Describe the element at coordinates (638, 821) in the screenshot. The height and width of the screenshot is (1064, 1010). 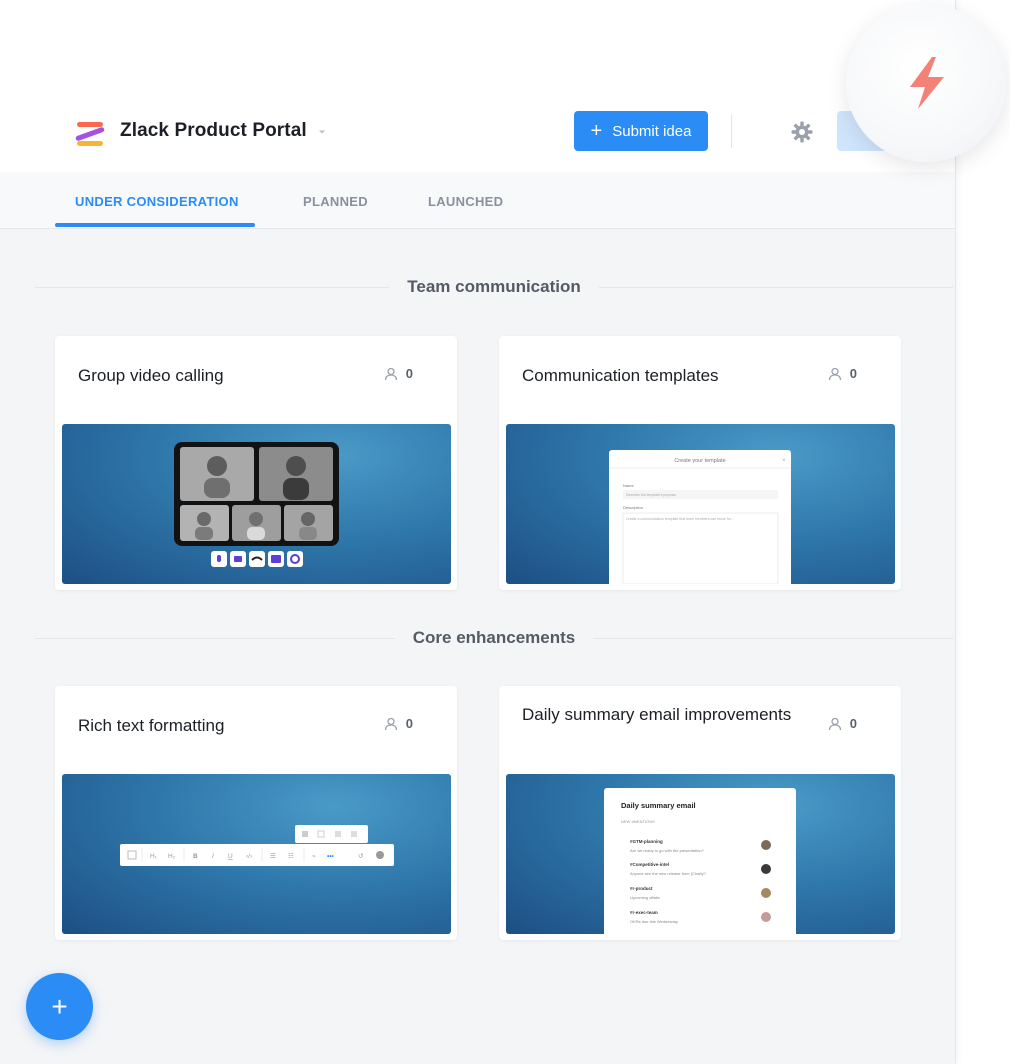
I see `email-subheading: NEW #MENTIONS` at that location.